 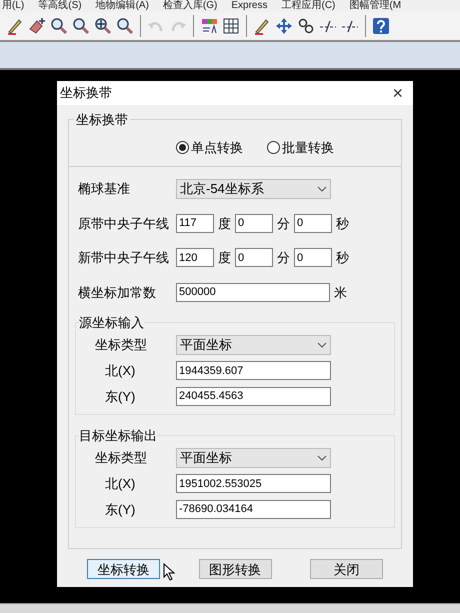 I want to click on field-label: 米, so click(x=340, y=293).